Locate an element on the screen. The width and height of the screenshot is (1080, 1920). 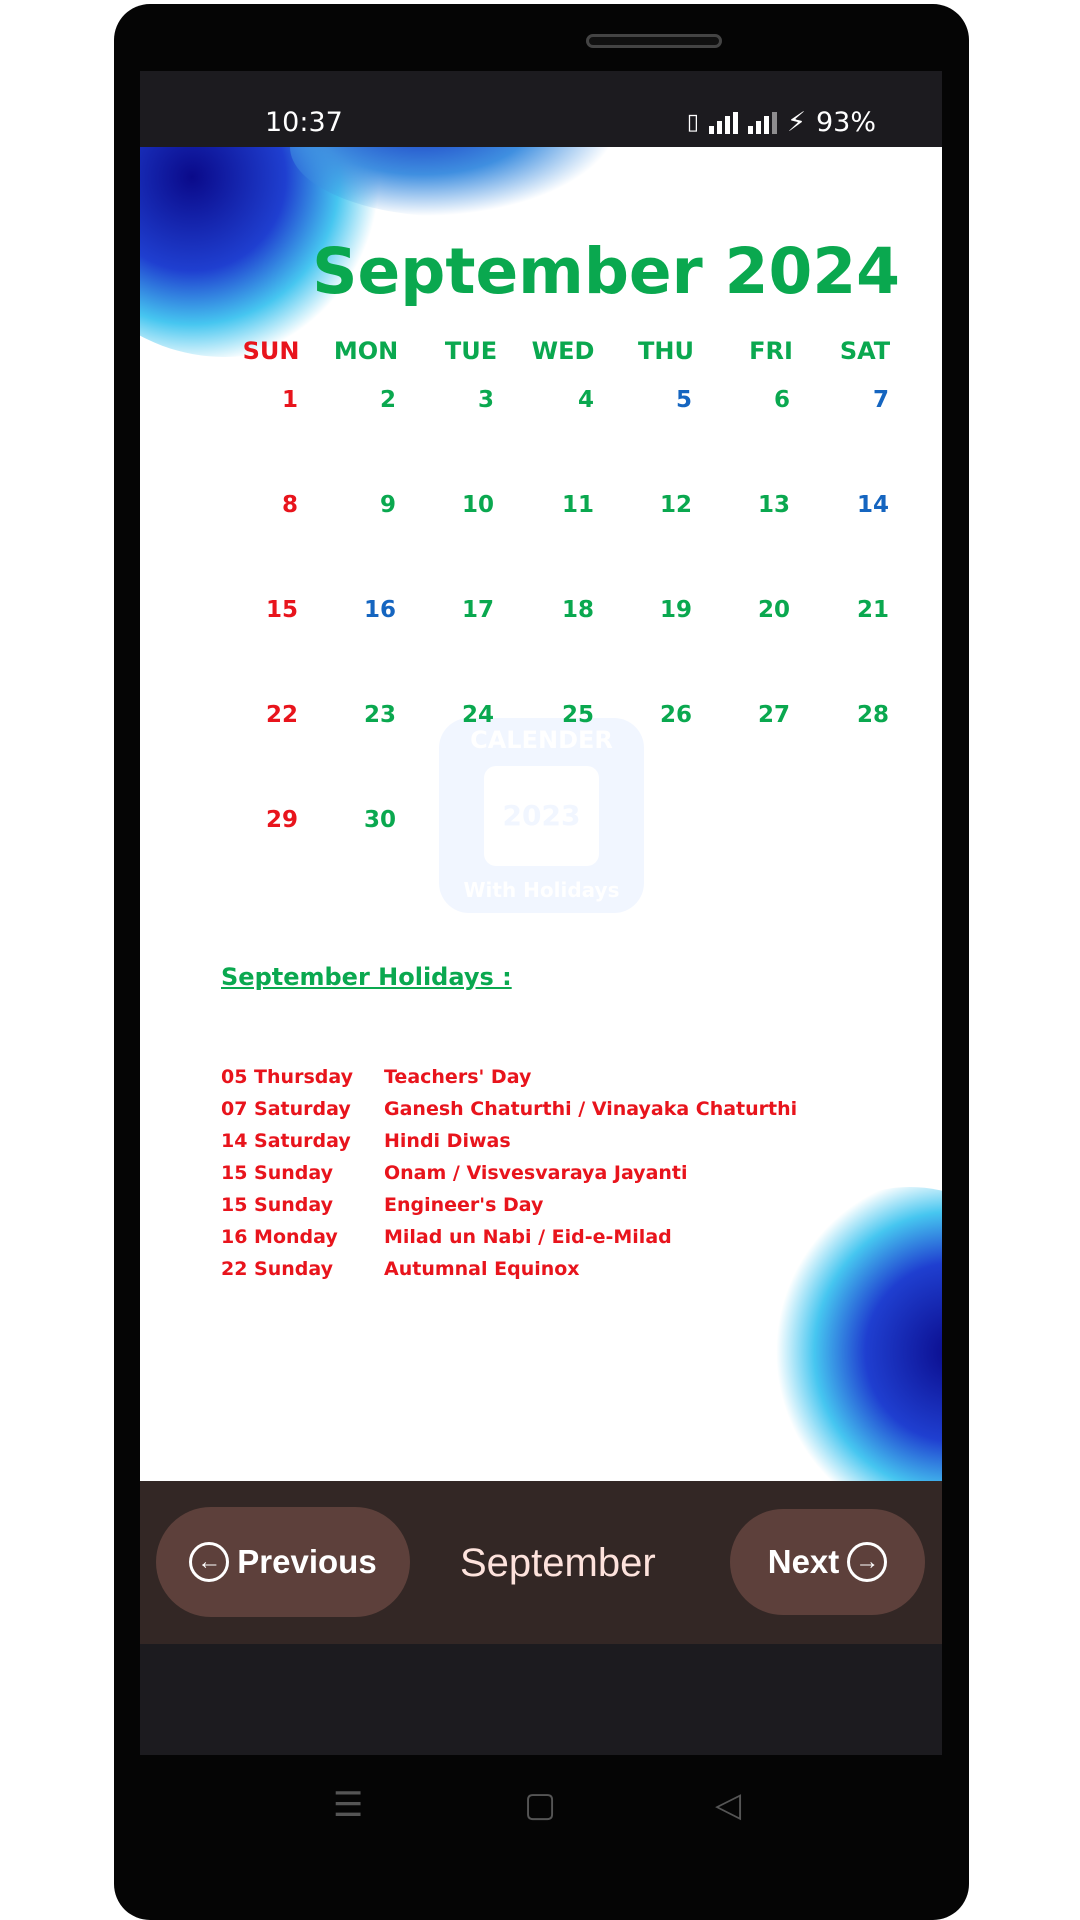
weekday-header: SAT is located at coordinates (865, 351).